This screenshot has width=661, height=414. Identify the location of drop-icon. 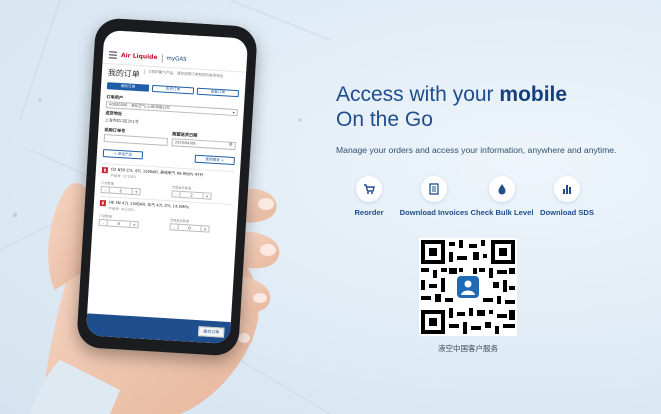
(502, 189).